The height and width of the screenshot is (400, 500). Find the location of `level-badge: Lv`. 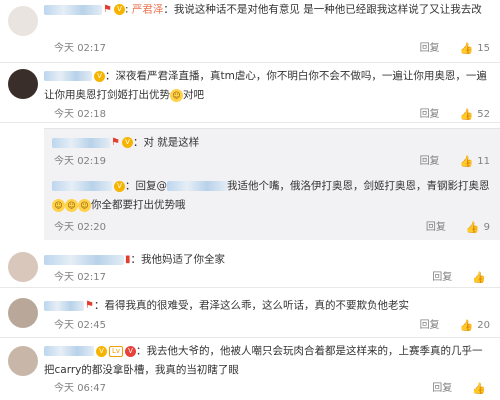

level-badge: Lv is located at coordinates (116, 351).